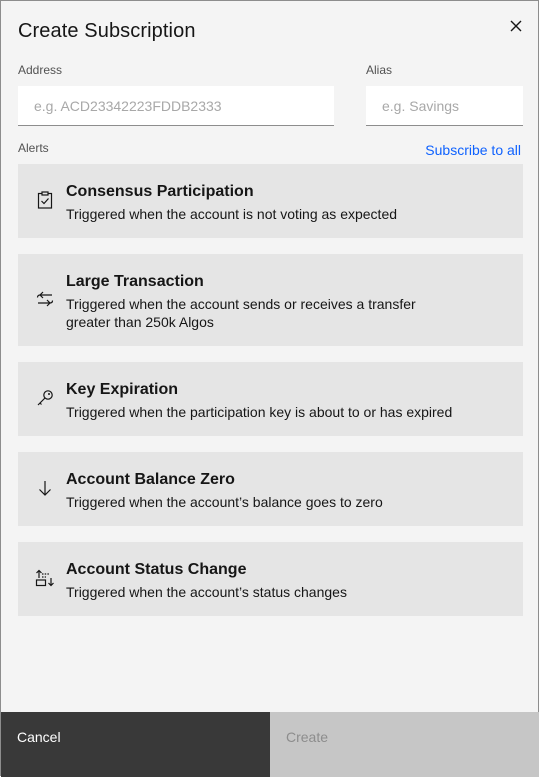  I want to click on close-button, so click(516, 26).